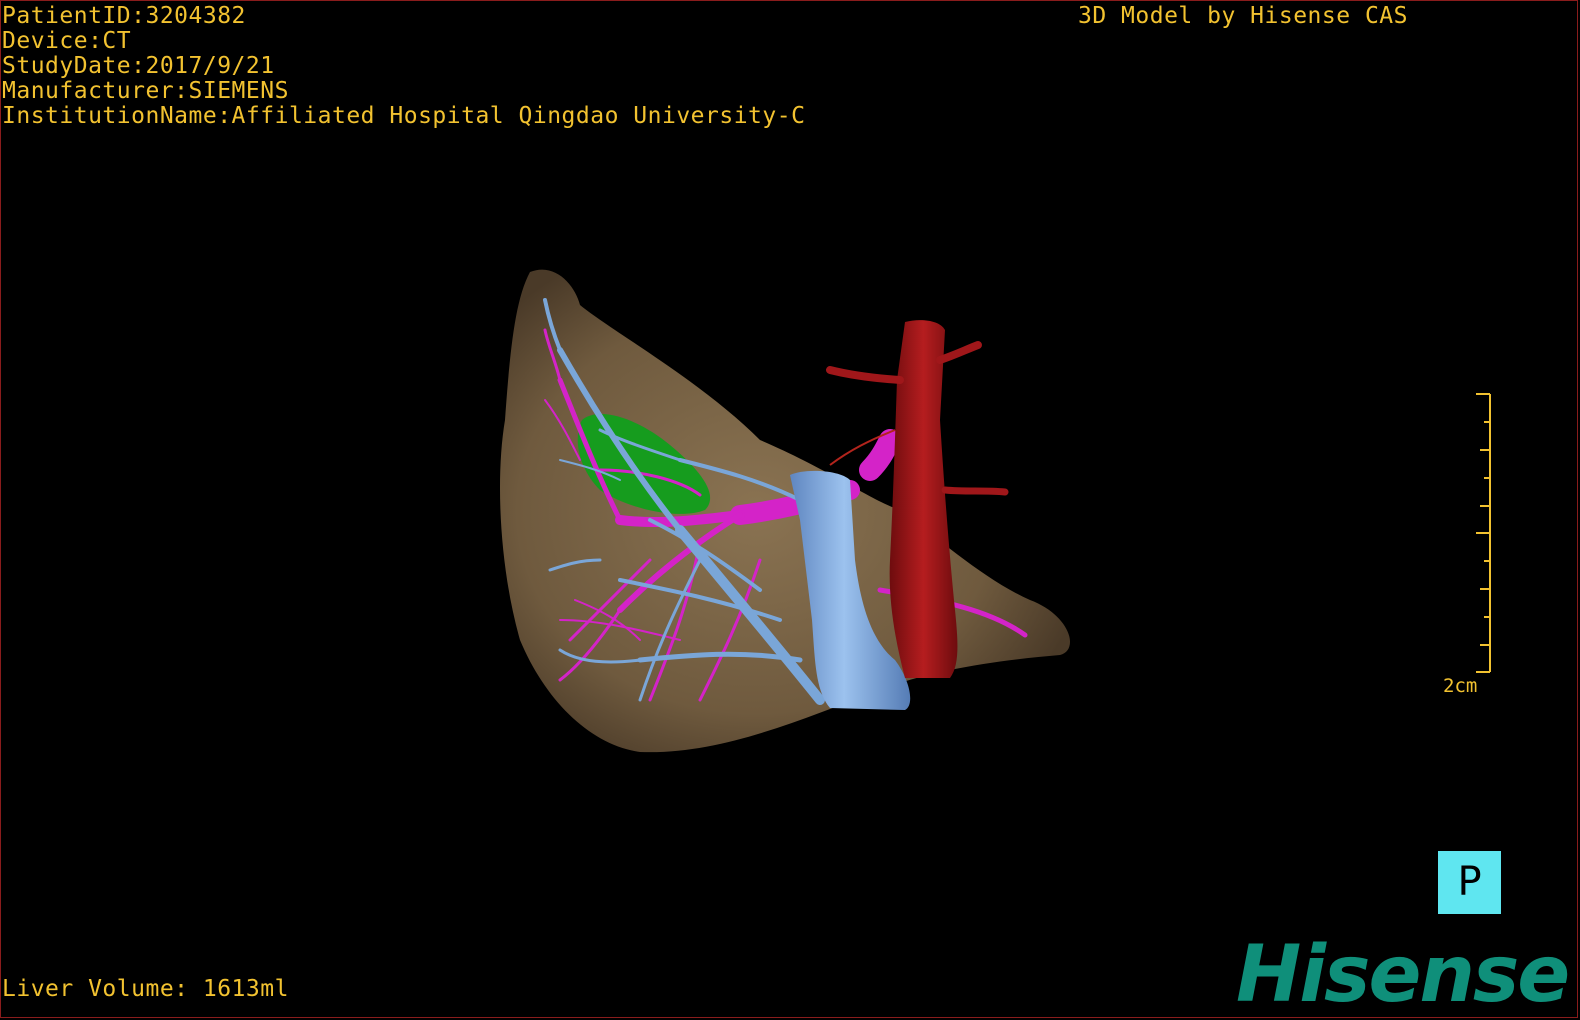 The height and width of the screenshot is (1020, 1580). What do you see at coordinates (138, 66) in the screenshot?
I see `study-date: StudyDate:2017/9/21` at bounding box center [138, 66].